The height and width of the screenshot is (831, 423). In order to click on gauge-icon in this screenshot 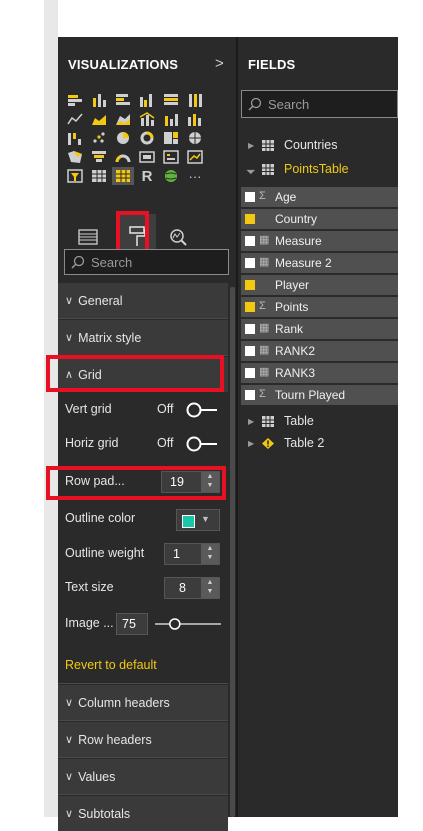, I will do `click(123, 157)`.